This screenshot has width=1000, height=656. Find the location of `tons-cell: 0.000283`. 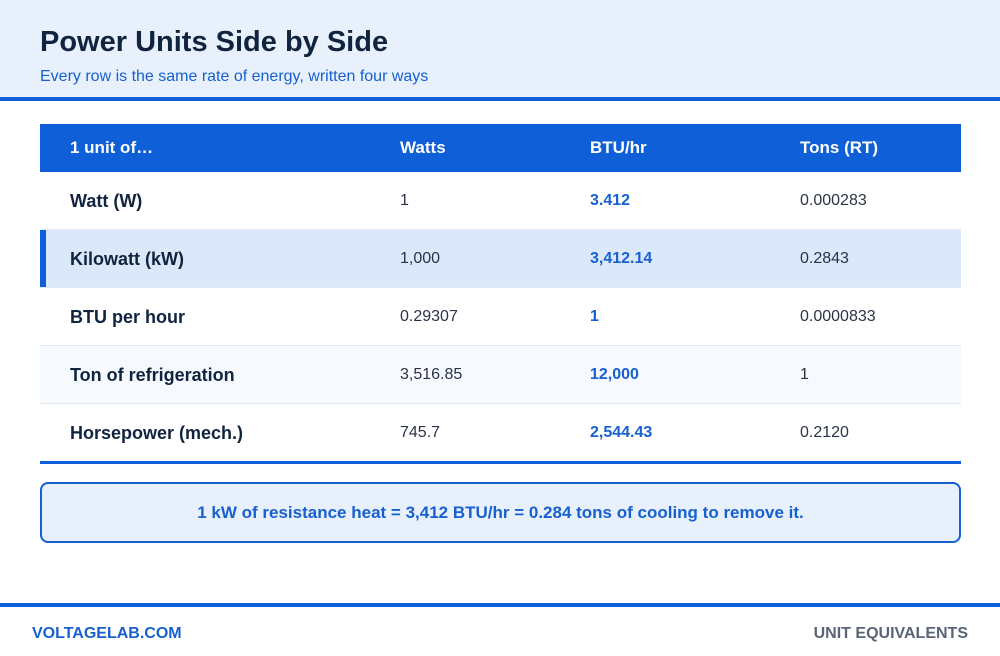

tons-cell: 0.000283 is located at coordinates (833, 200).